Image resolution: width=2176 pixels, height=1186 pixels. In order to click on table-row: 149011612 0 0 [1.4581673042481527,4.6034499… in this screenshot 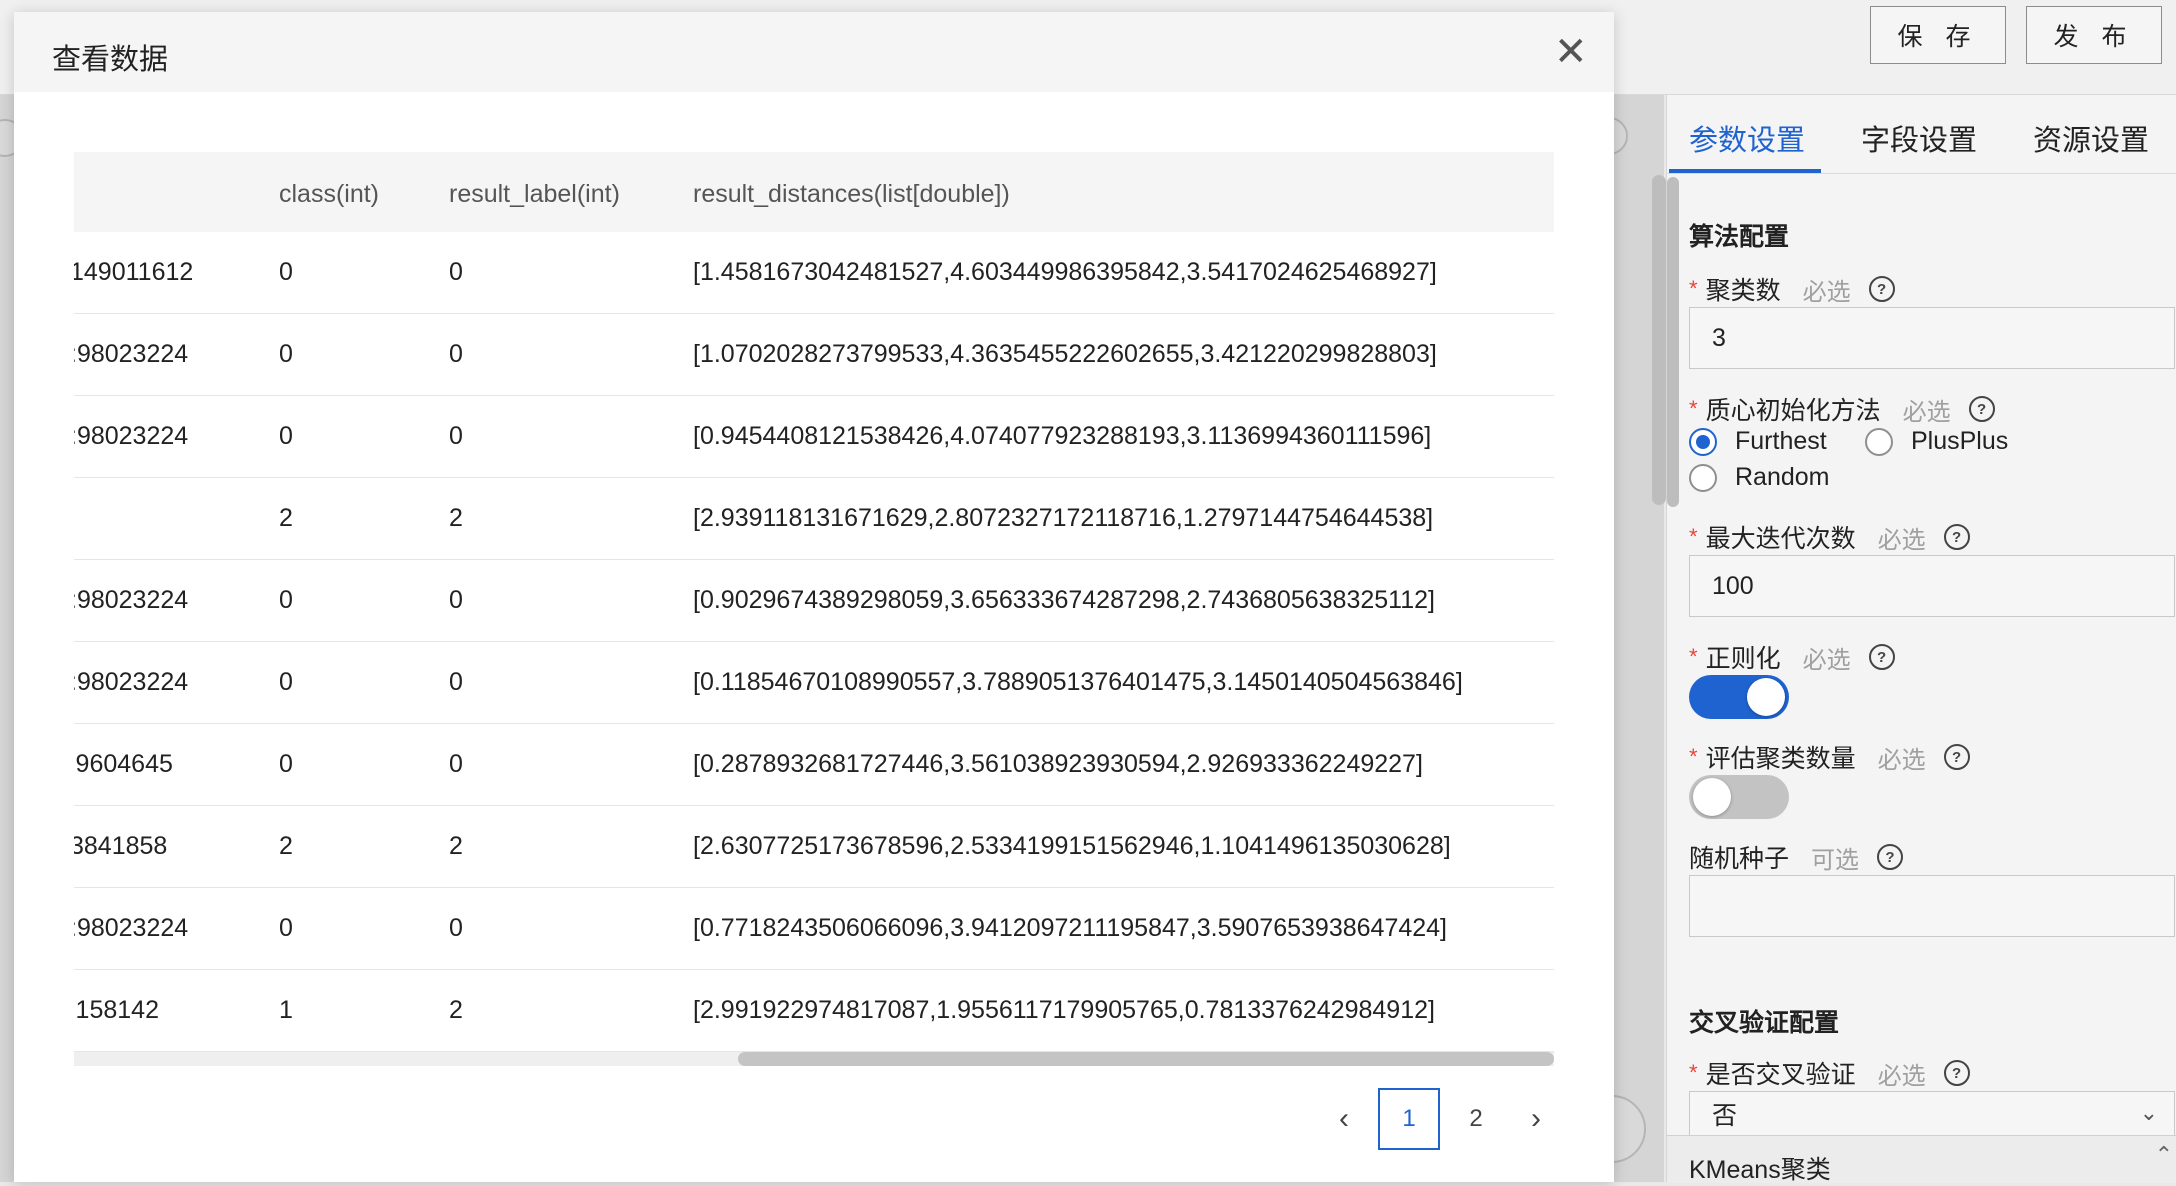, I will do `click(814, 273)`.